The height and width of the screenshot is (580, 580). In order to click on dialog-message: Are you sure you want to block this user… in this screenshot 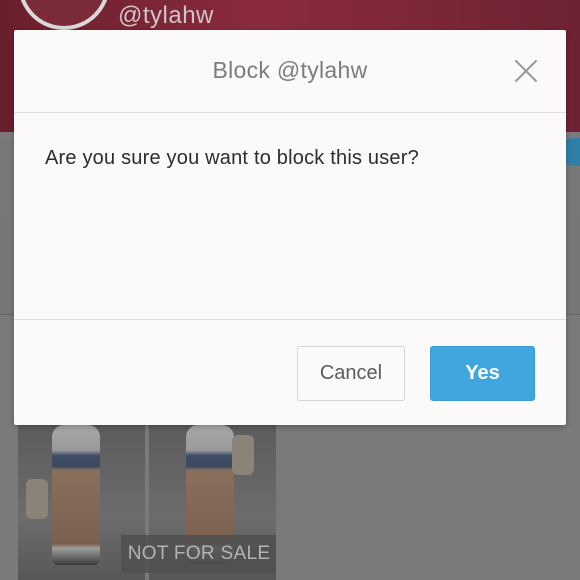, I will do `click(232, 158)`.